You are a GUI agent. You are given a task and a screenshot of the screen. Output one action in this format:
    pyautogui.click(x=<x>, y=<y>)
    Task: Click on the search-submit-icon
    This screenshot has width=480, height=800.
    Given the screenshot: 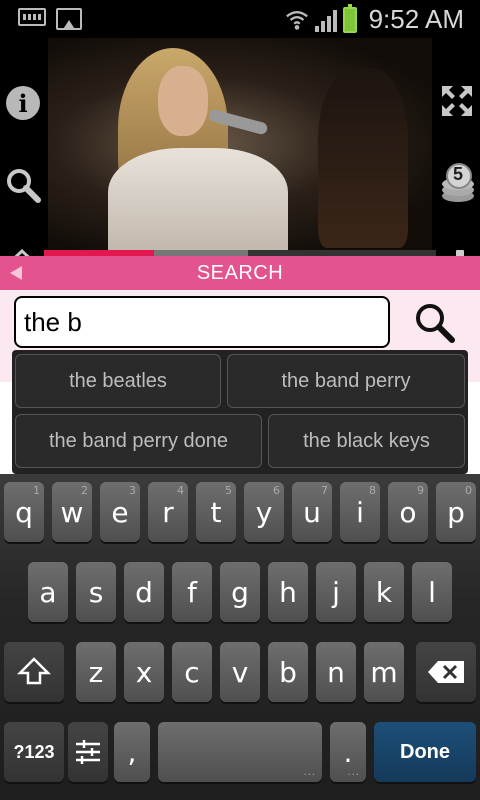 What is the action you would take?
    pyautogui.click(x=435, y=323)
    